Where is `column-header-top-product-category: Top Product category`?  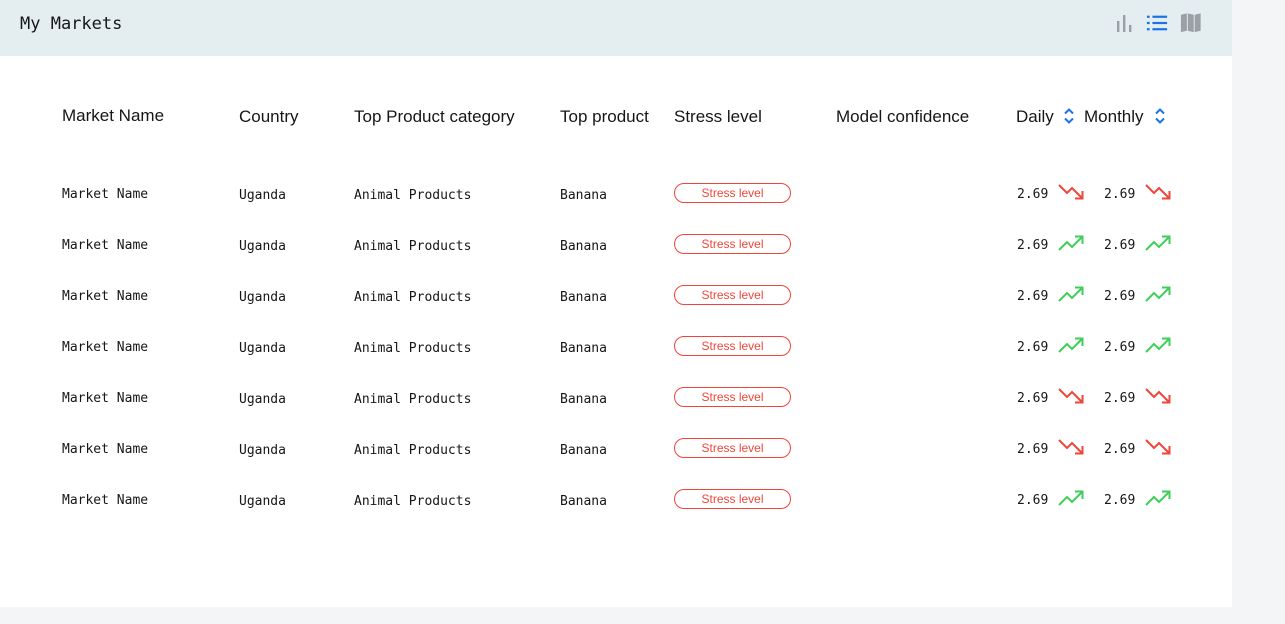 column-header-top-product-category: Top Product category is located at coordinates (434, 116).